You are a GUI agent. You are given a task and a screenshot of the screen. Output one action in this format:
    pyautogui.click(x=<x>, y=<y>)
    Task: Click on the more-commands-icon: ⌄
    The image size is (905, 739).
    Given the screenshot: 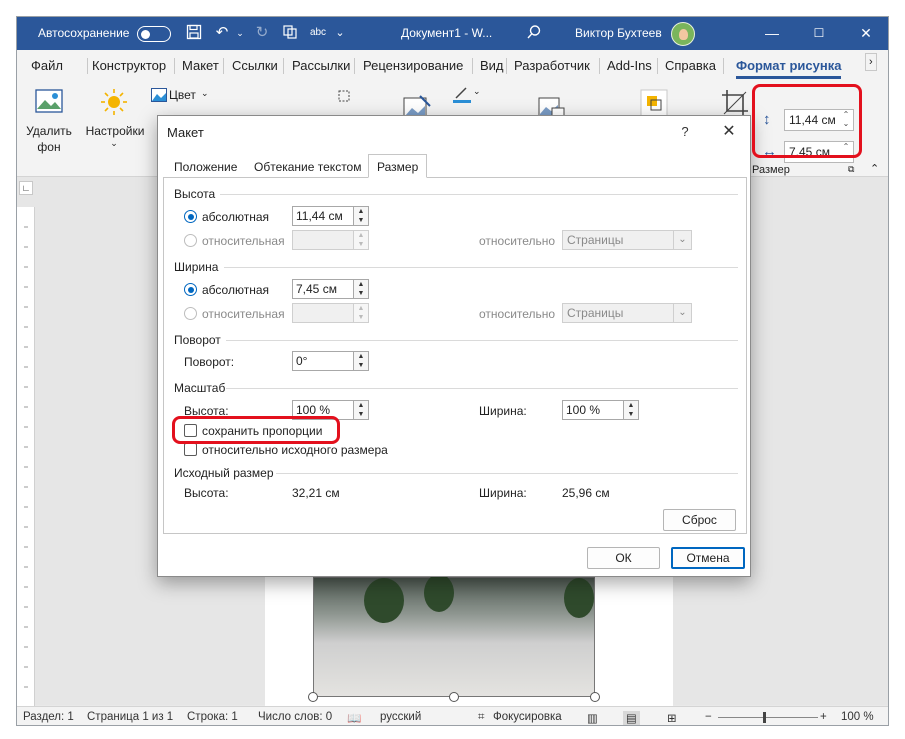 What is the action you would take?
    pyautogui.click(x=340, y=33)
    